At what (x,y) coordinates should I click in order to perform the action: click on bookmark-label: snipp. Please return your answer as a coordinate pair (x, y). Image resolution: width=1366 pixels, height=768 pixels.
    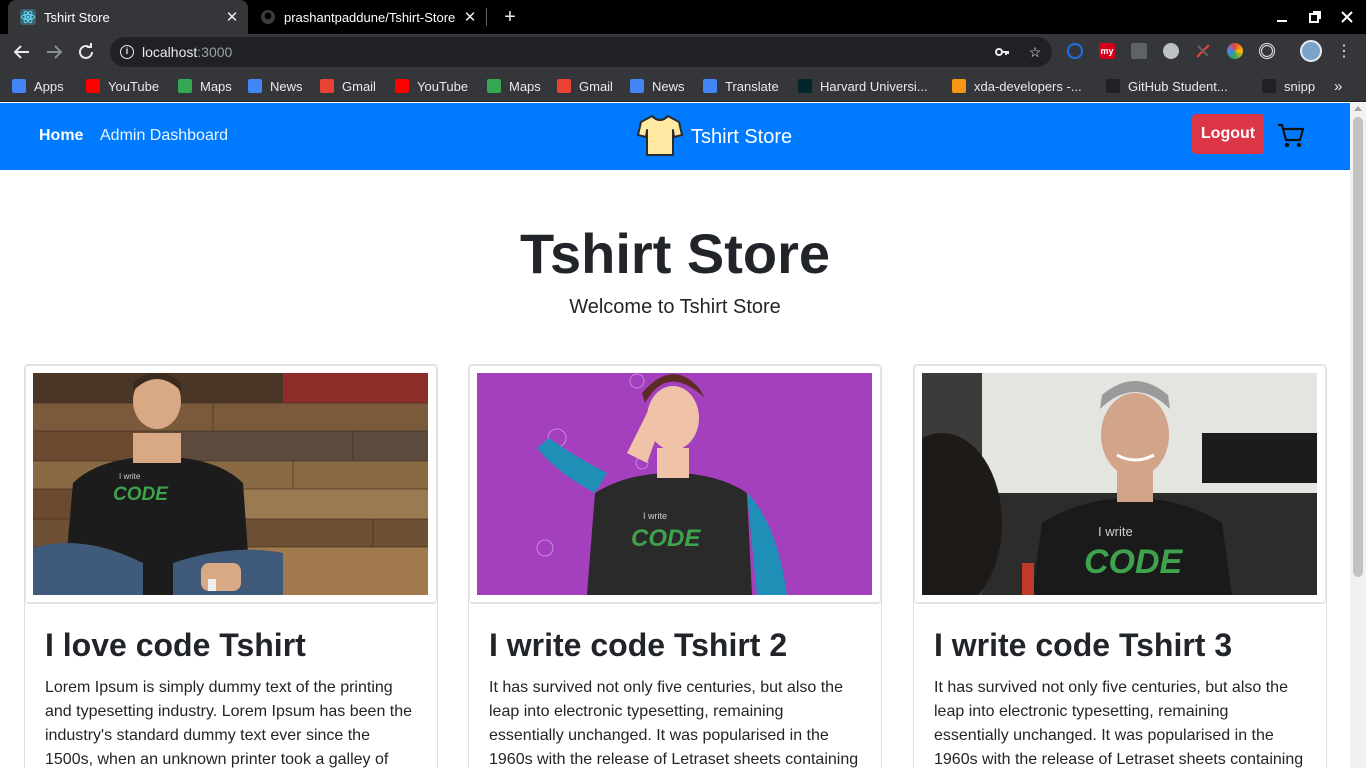
    Looking at the image, I should click on (1300, 86).